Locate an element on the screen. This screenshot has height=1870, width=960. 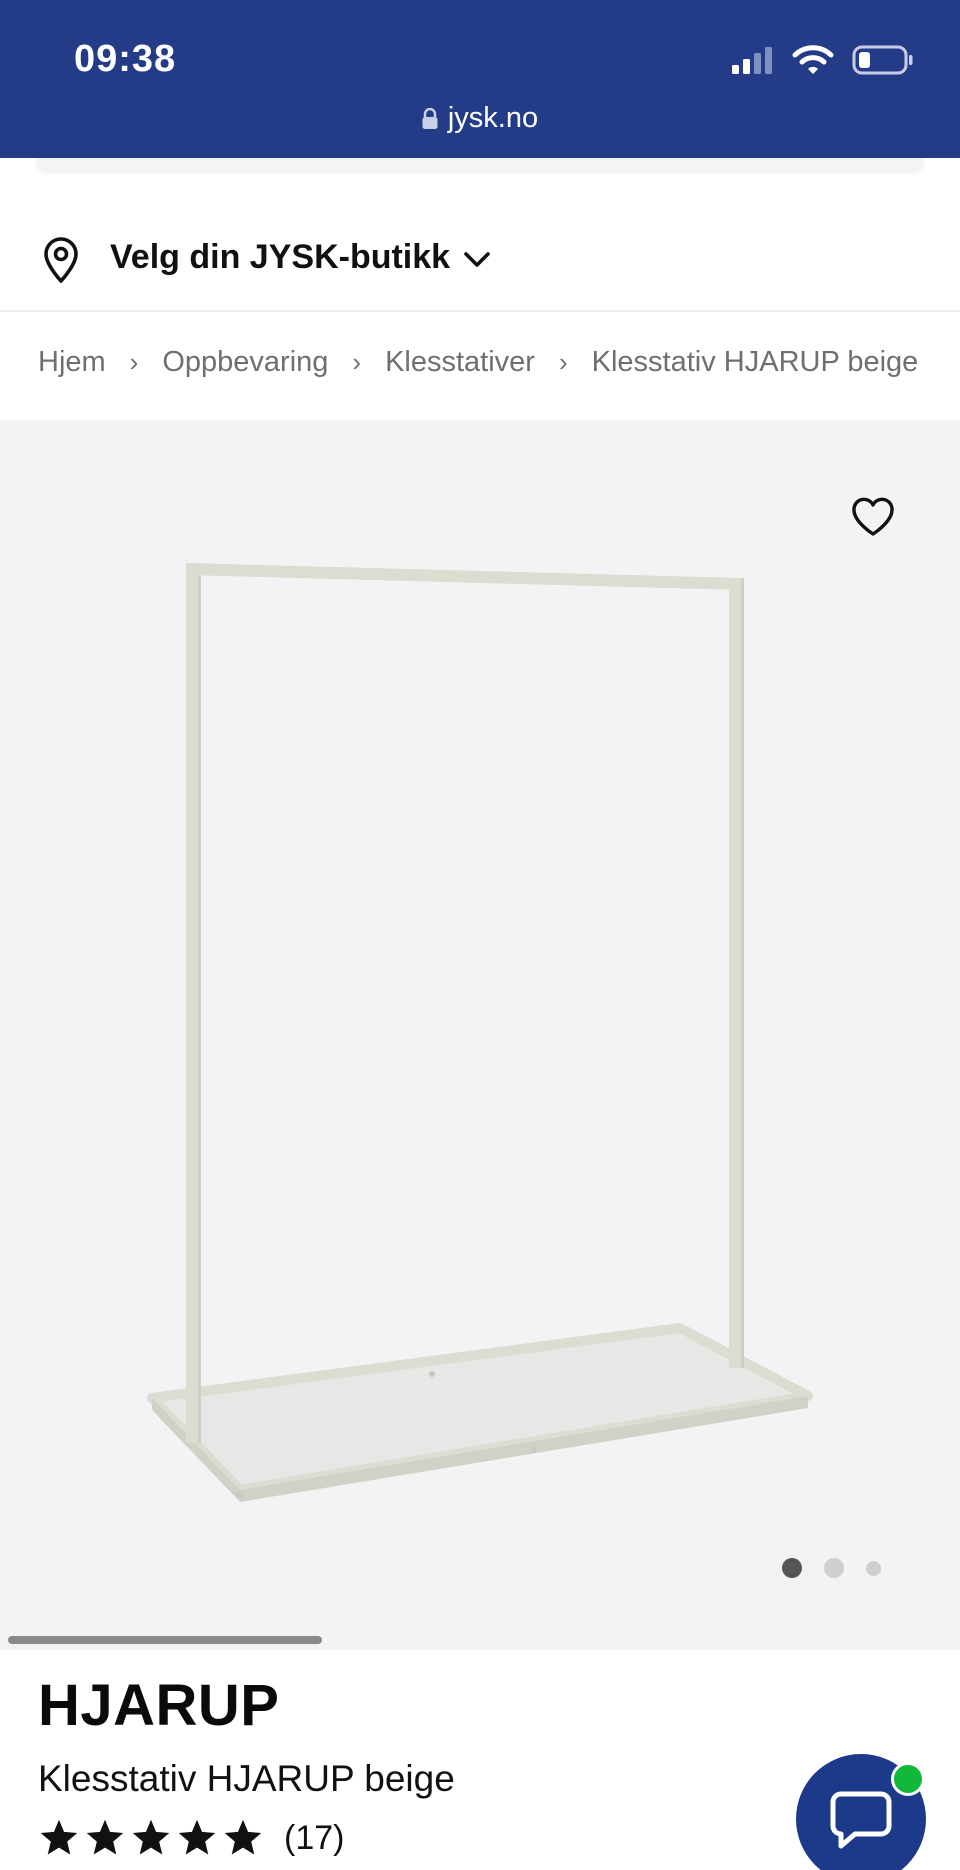
favorite-heart-icon is located at coordinates (873, 517).